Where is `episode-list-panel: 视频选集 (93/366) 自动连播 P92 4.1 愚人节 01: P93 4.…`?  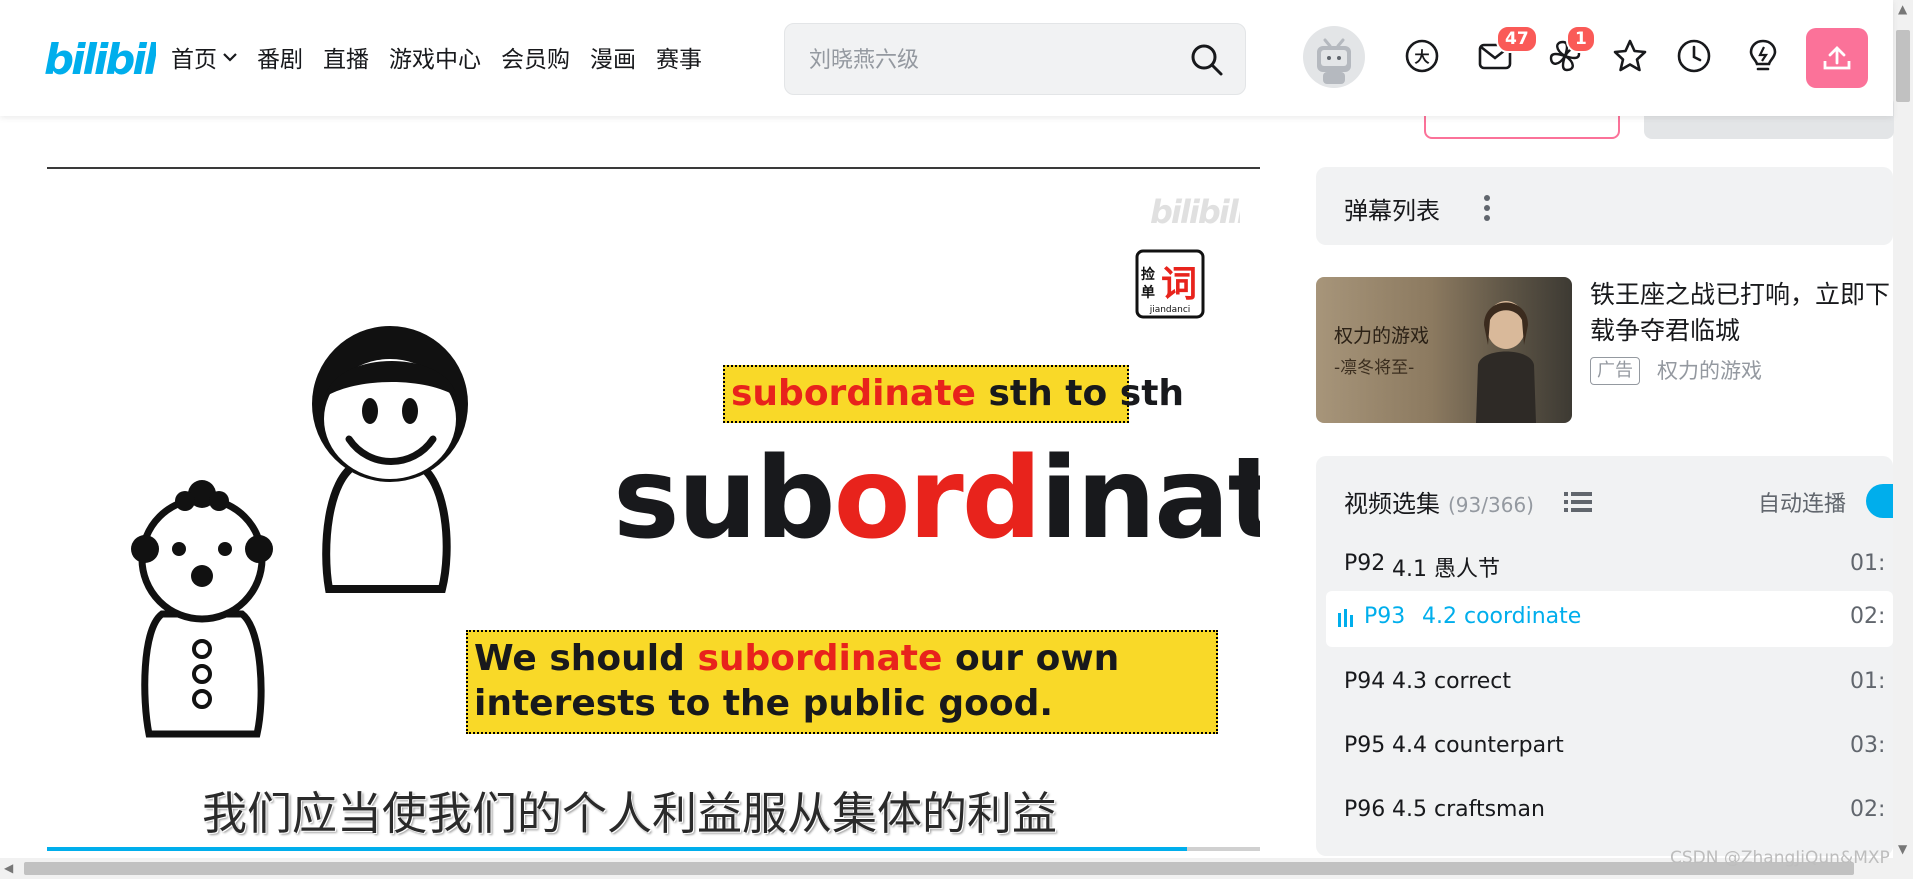
episode-list-panel: 视频选集 (93/366) 自动连播 P92 4.1 愚人节 01: P93 4.… is located at coordinates (1604, 656).